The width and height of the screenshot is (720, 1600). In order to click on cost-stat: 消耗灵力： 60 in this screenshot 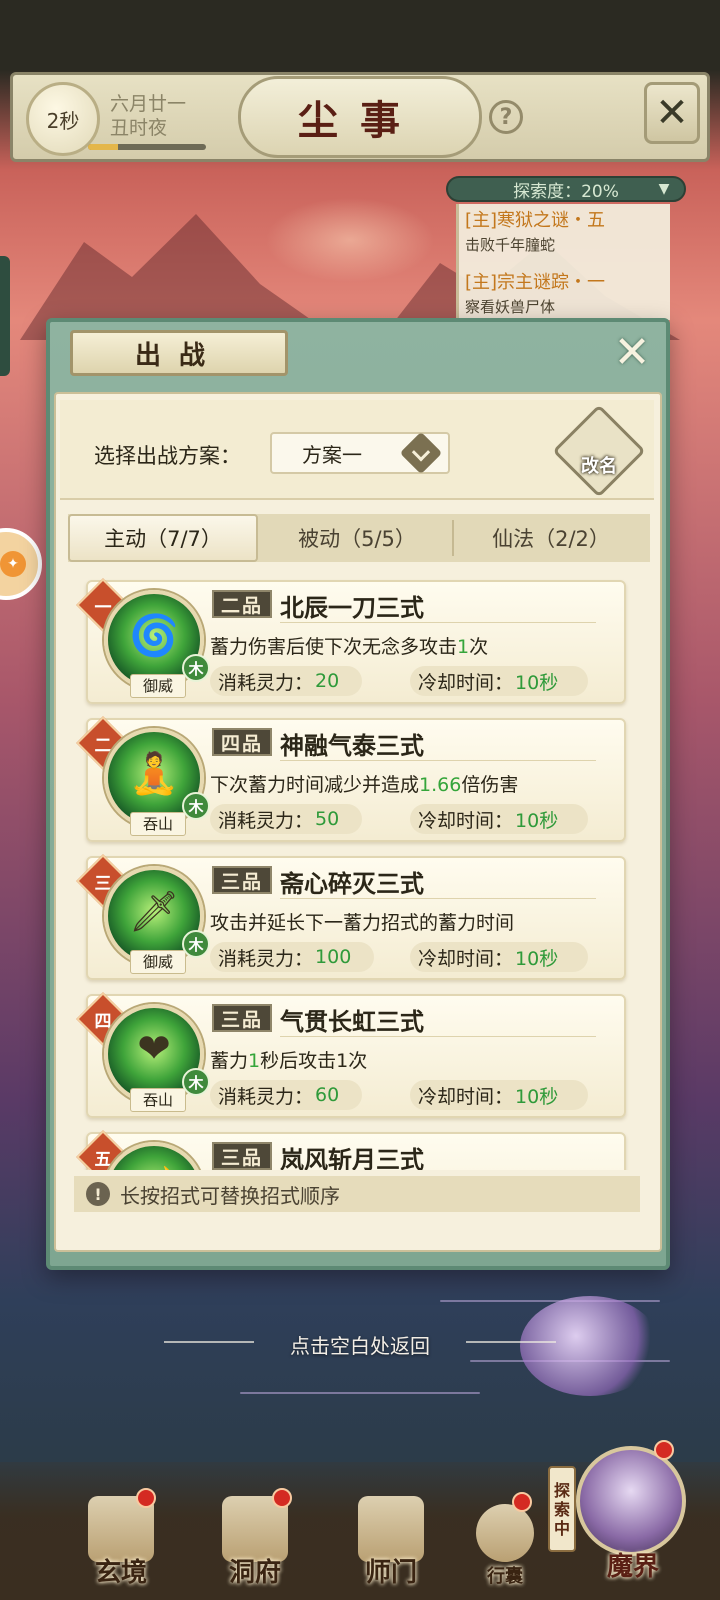, I will do `click(286, 1095)`.